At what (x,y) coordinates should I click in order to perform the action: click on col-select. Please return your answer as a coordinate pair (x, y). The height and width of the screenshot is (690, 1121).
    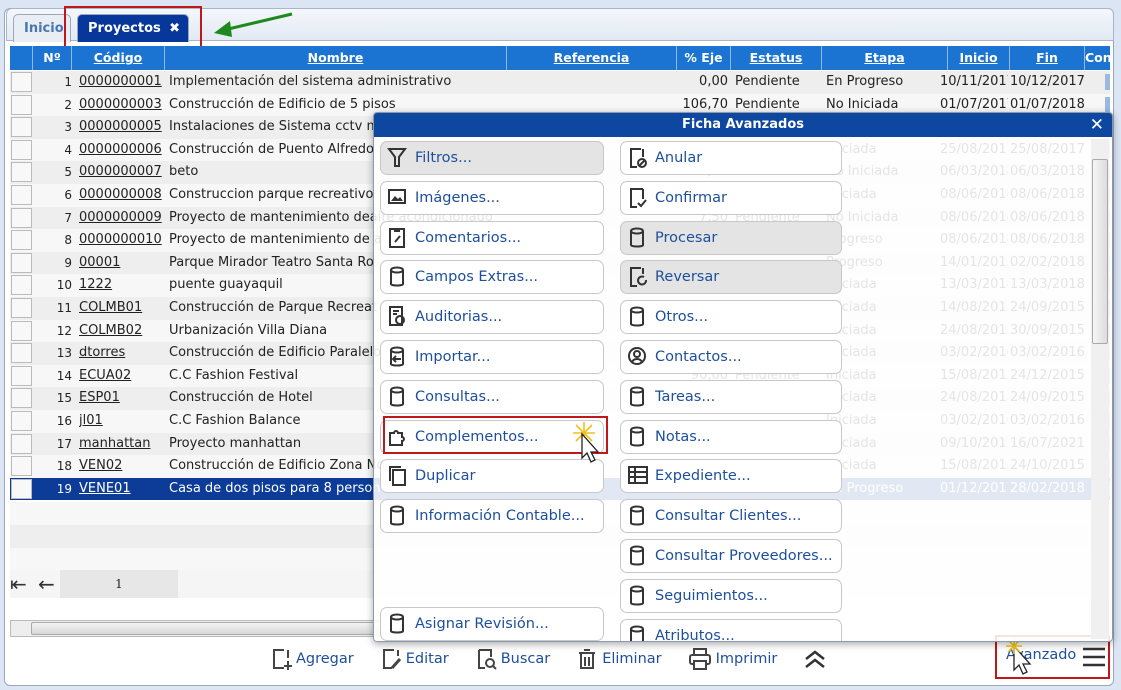
    Looking at the image, I should click on (21, 58).